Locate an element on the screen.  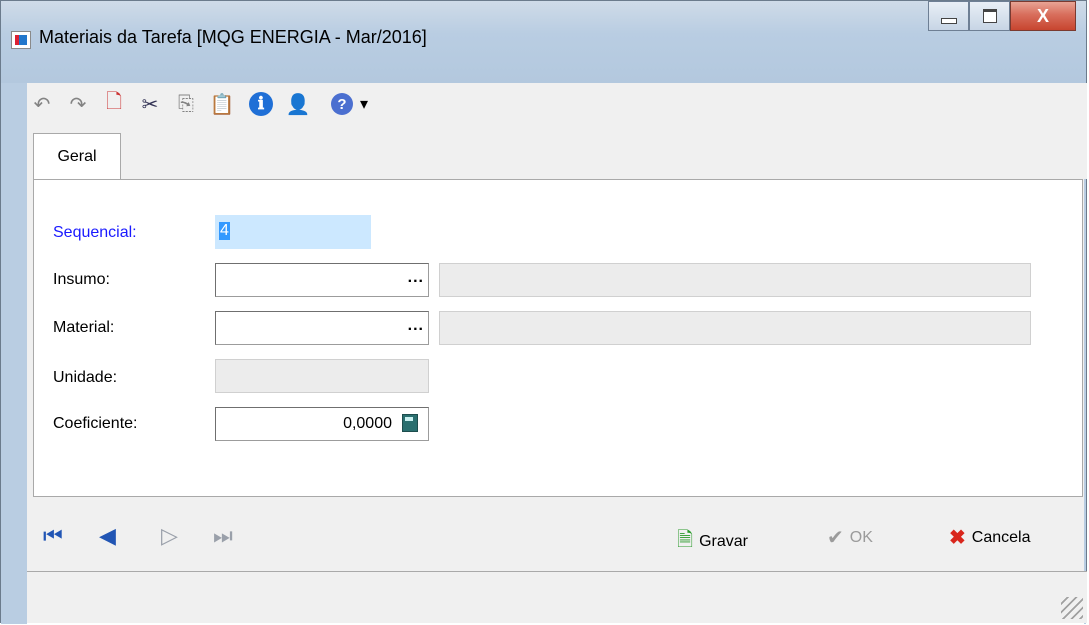
paste-icon: 📋 is located at coordinates (222, 104).